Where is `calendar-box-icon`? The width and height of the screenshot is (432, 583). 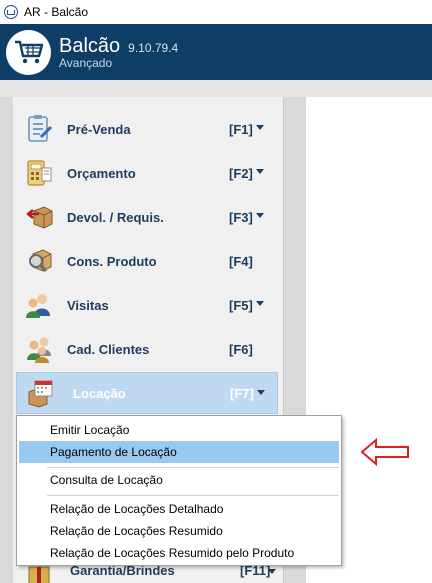 calendar-box-icon is located at coordinates (40, 393).